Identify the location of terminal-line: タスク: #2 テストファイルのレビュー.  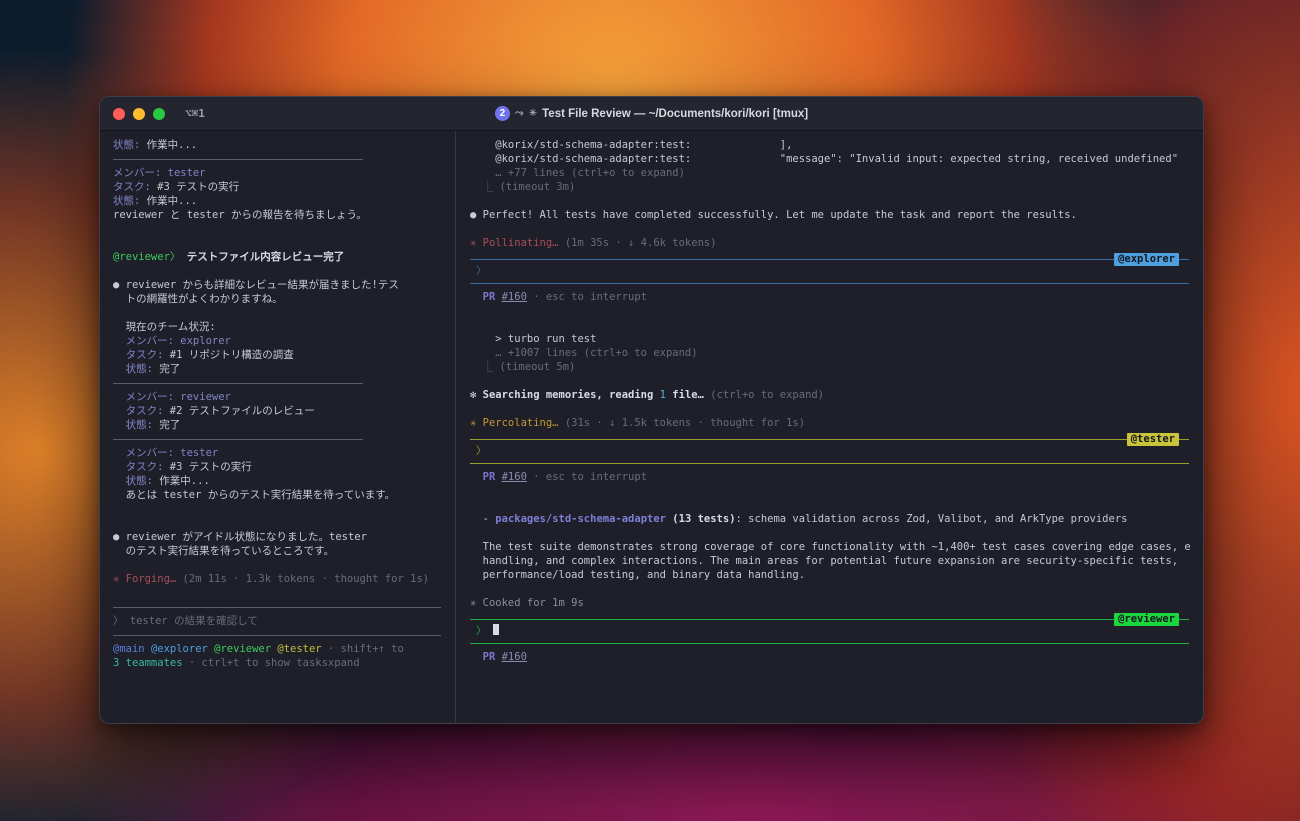
(280, 411).